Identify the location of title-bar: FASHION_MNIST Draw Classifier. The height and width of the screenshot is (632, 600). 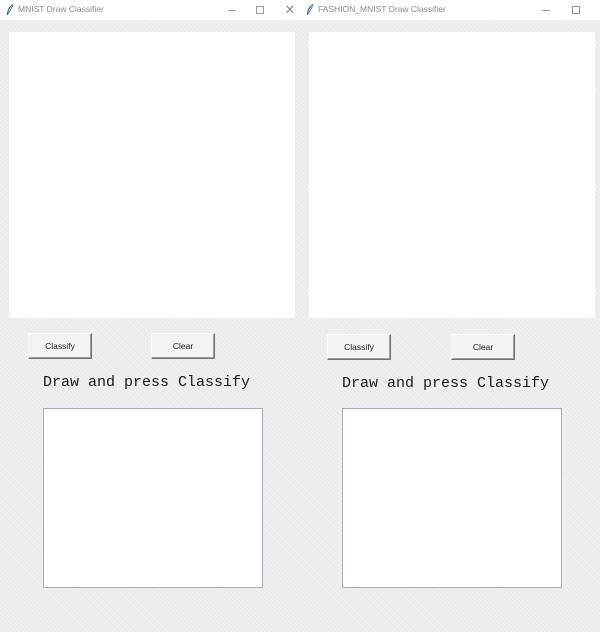
(450, 10).